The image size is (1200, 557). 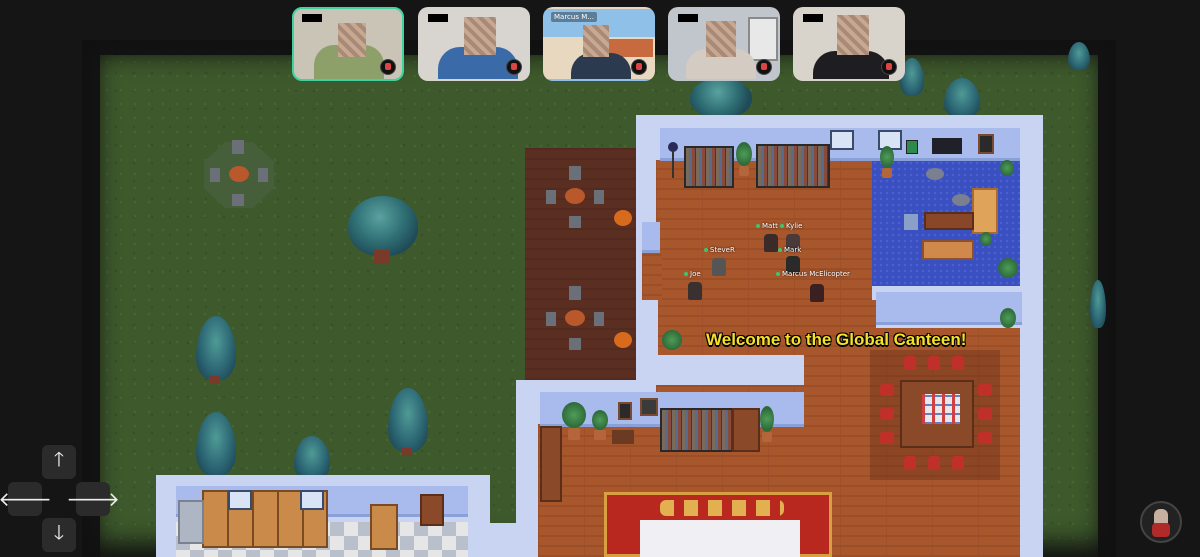 I want to click on player-label: Marcus McElicopter, so click(x=813, y=274).